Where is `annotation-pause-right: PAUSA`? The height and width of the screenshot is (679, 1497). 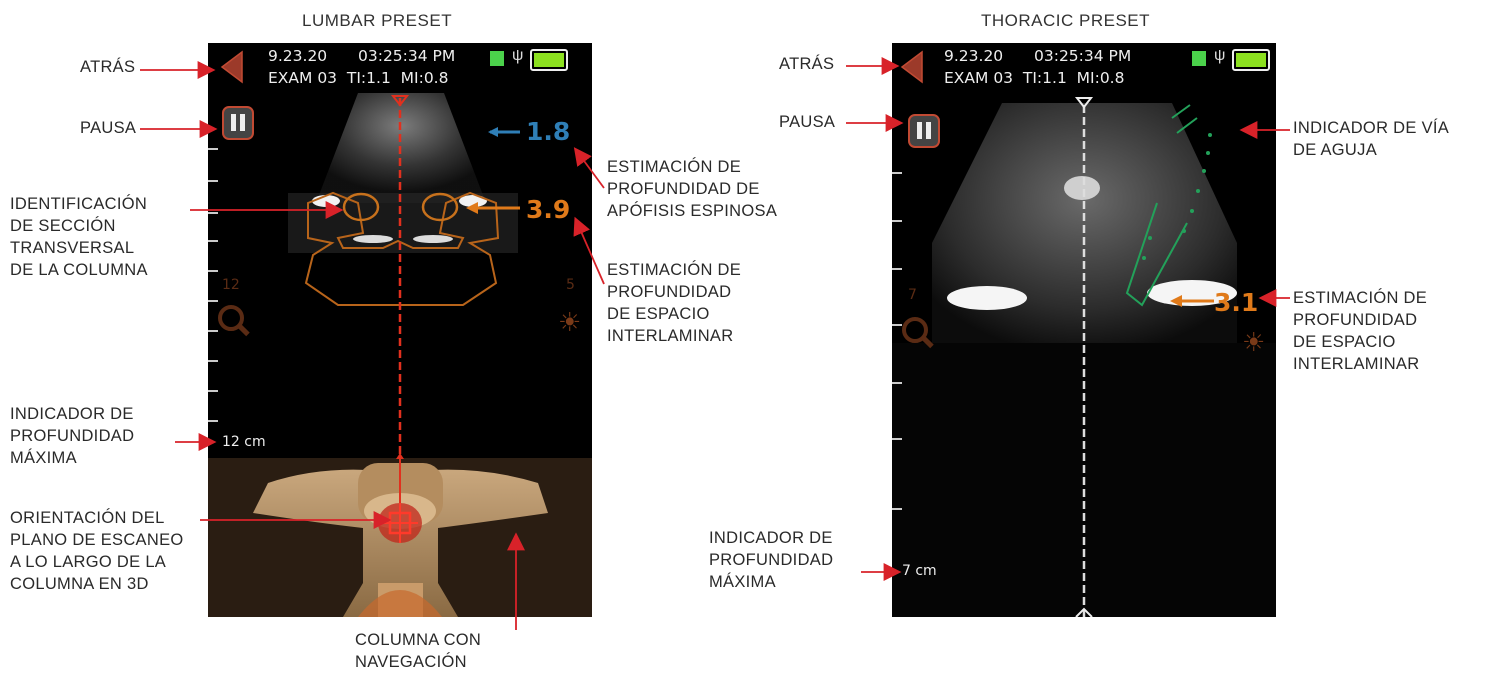 annotation-pause-right: PAUSA is located at coordinates (807, 122).